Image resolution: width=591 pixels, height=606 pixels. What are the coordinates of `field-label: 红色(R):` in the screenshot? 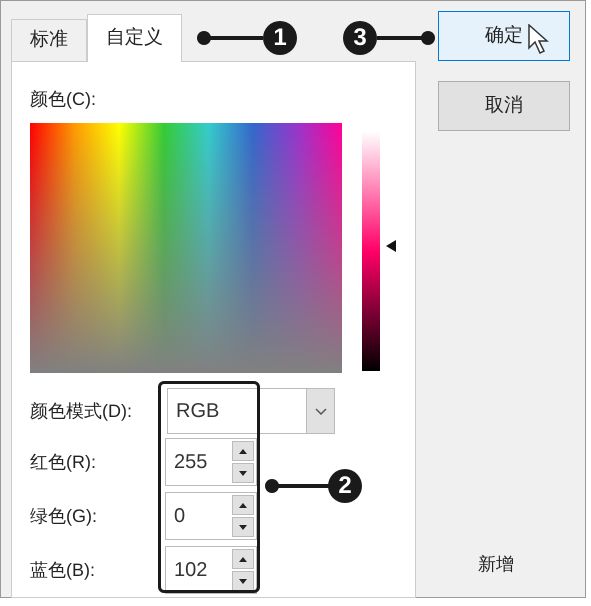 It's located at (63, 462).